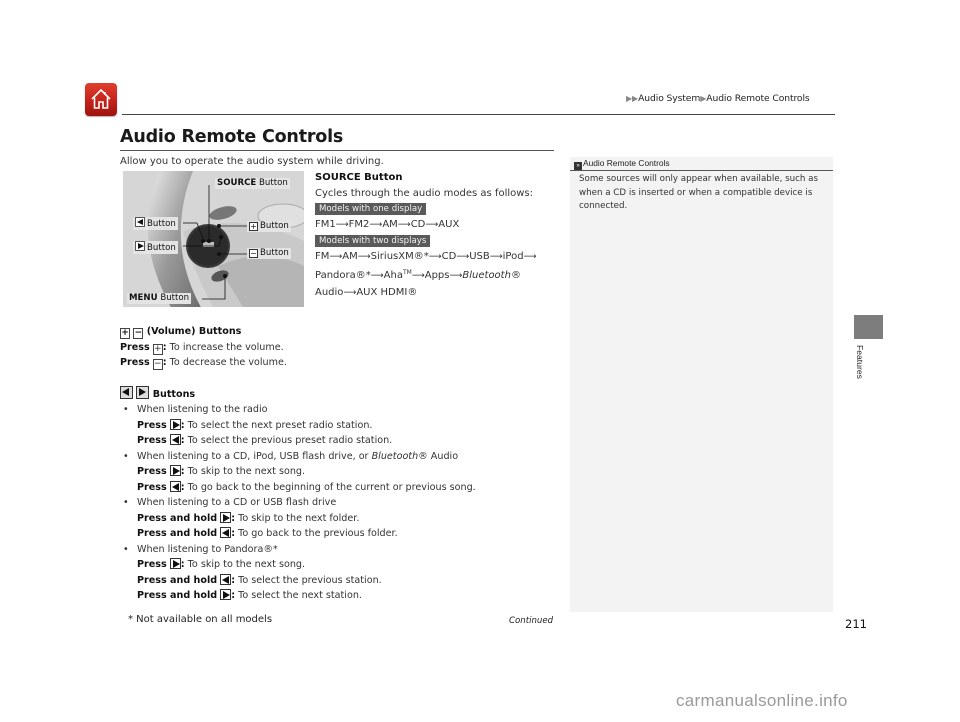 Image resolution: width=960 pixels, height=722 pixels. Describe the element at coordinates (269, 226) in the screenshot. I see `plus-button-label: + Button` at that location.